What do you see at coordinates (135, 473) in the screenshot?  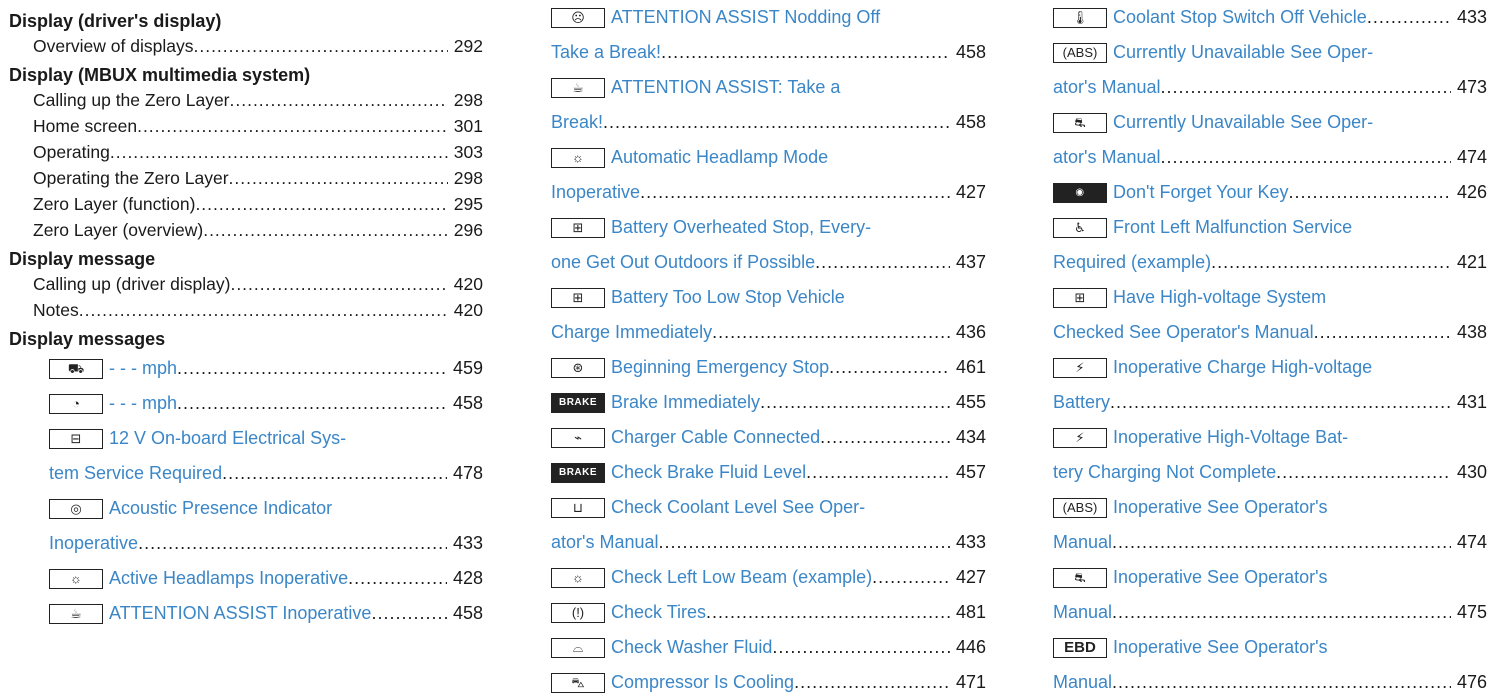 I see `message-link: tem Service Required` at bounding box center [135, 473].